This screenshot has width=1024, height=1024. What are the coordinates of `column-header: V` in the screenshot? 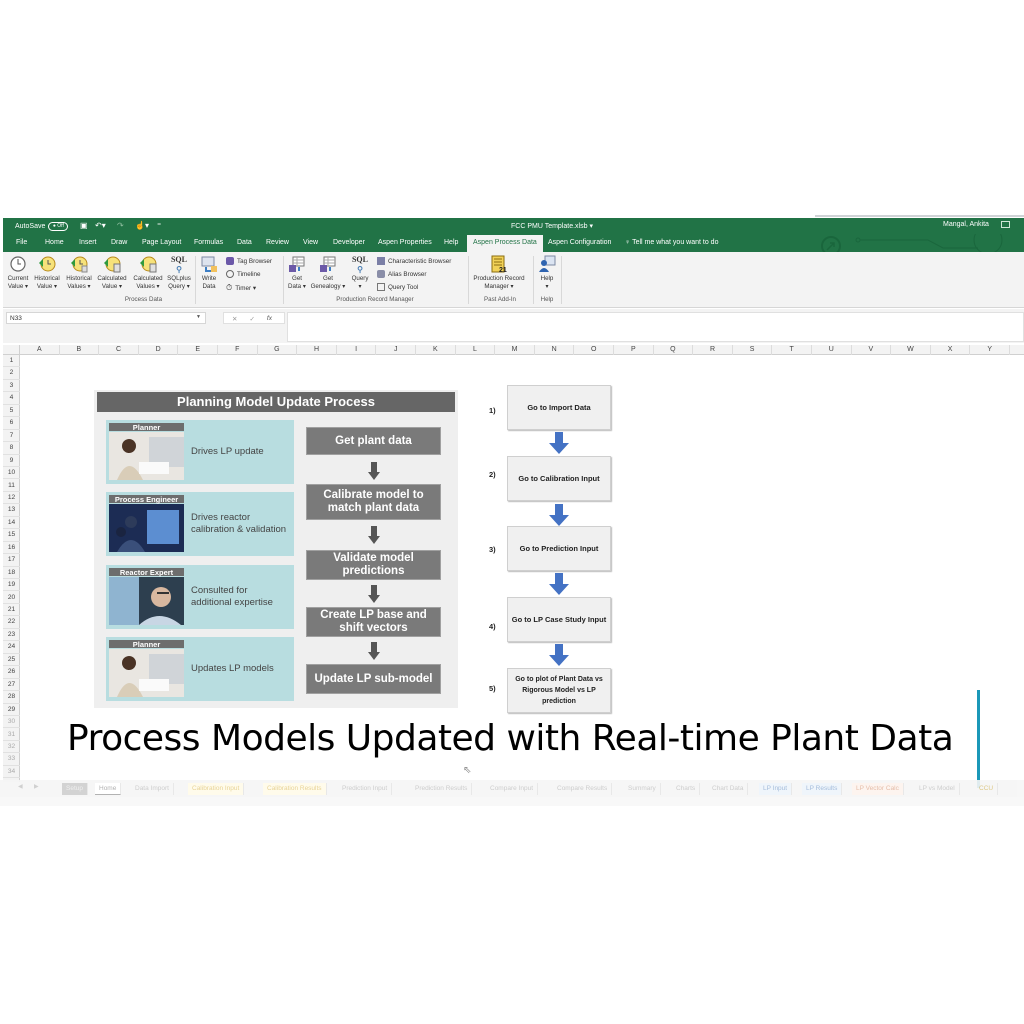 It's located at (872, 350).